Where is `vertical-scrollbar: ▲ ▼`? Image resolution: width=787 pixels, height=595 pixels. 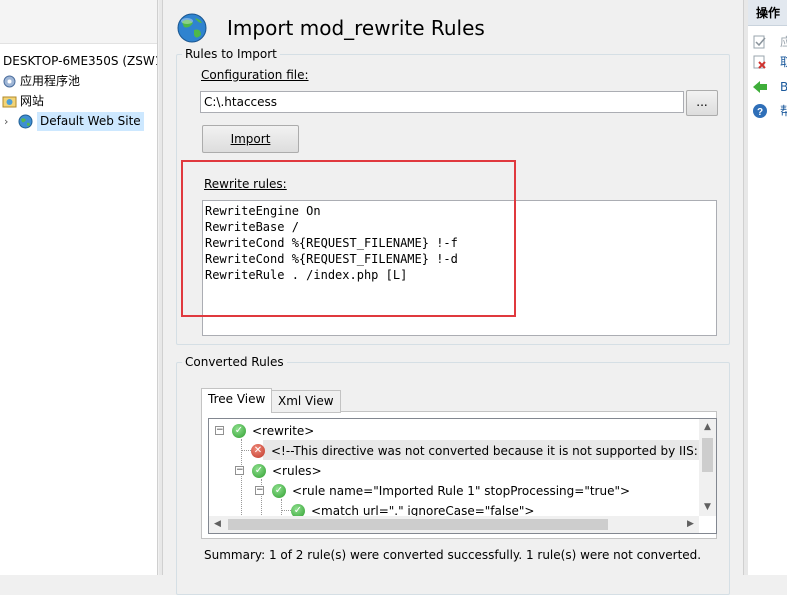
vertical-scrollbar: ▲ ▼ is located at coordinates (707, 467).